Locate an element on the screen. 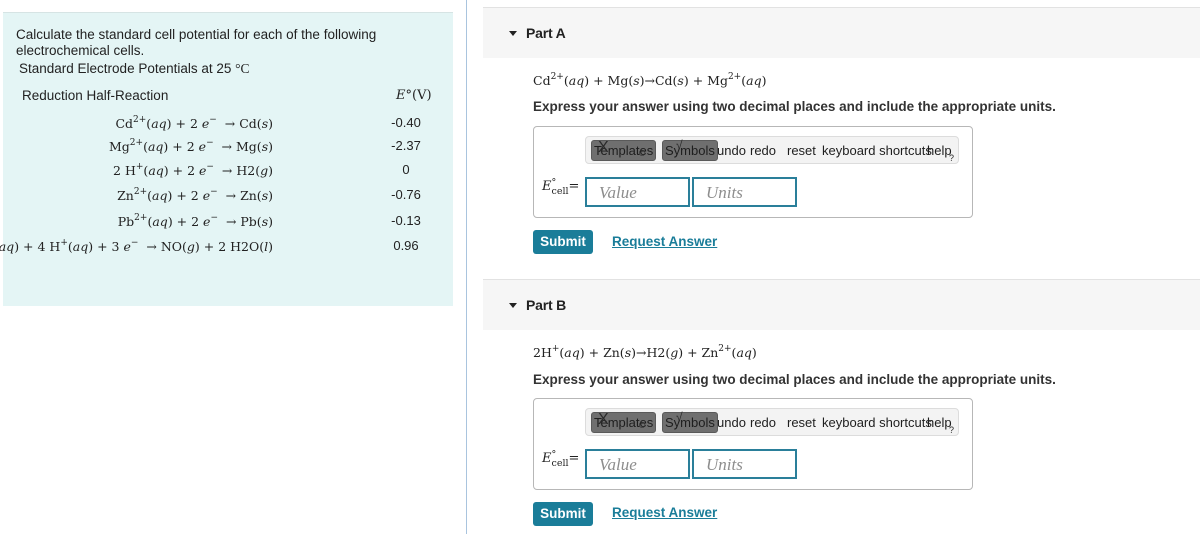 This screenshot has width=1200, height=534. table-row: Mg2+(aq) + 2 e− → Mg(s) -2.37 is located at coordinates (228, 148).